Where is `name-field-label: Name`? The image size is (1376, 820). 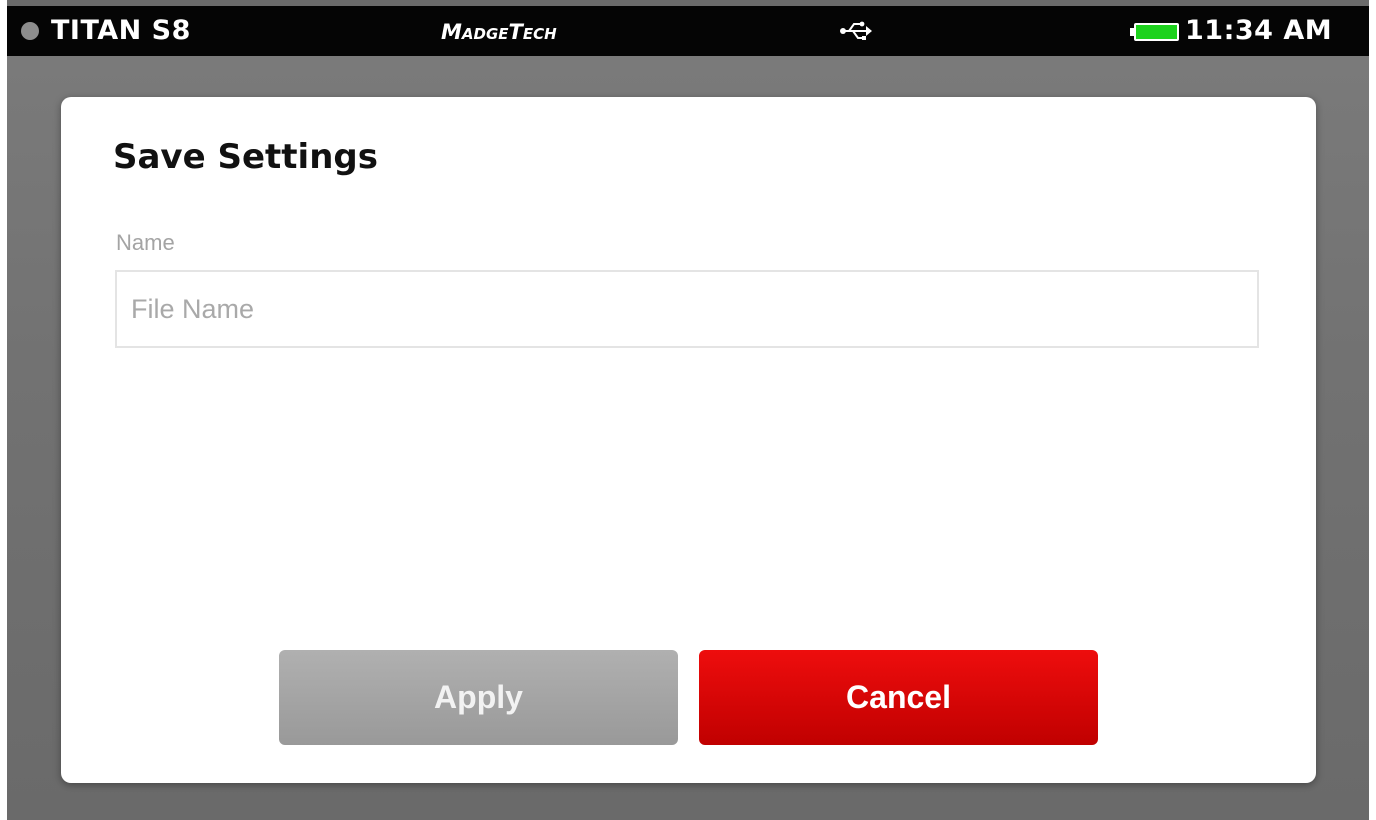
name-field-label: Name is located at coordinates (145, 242).